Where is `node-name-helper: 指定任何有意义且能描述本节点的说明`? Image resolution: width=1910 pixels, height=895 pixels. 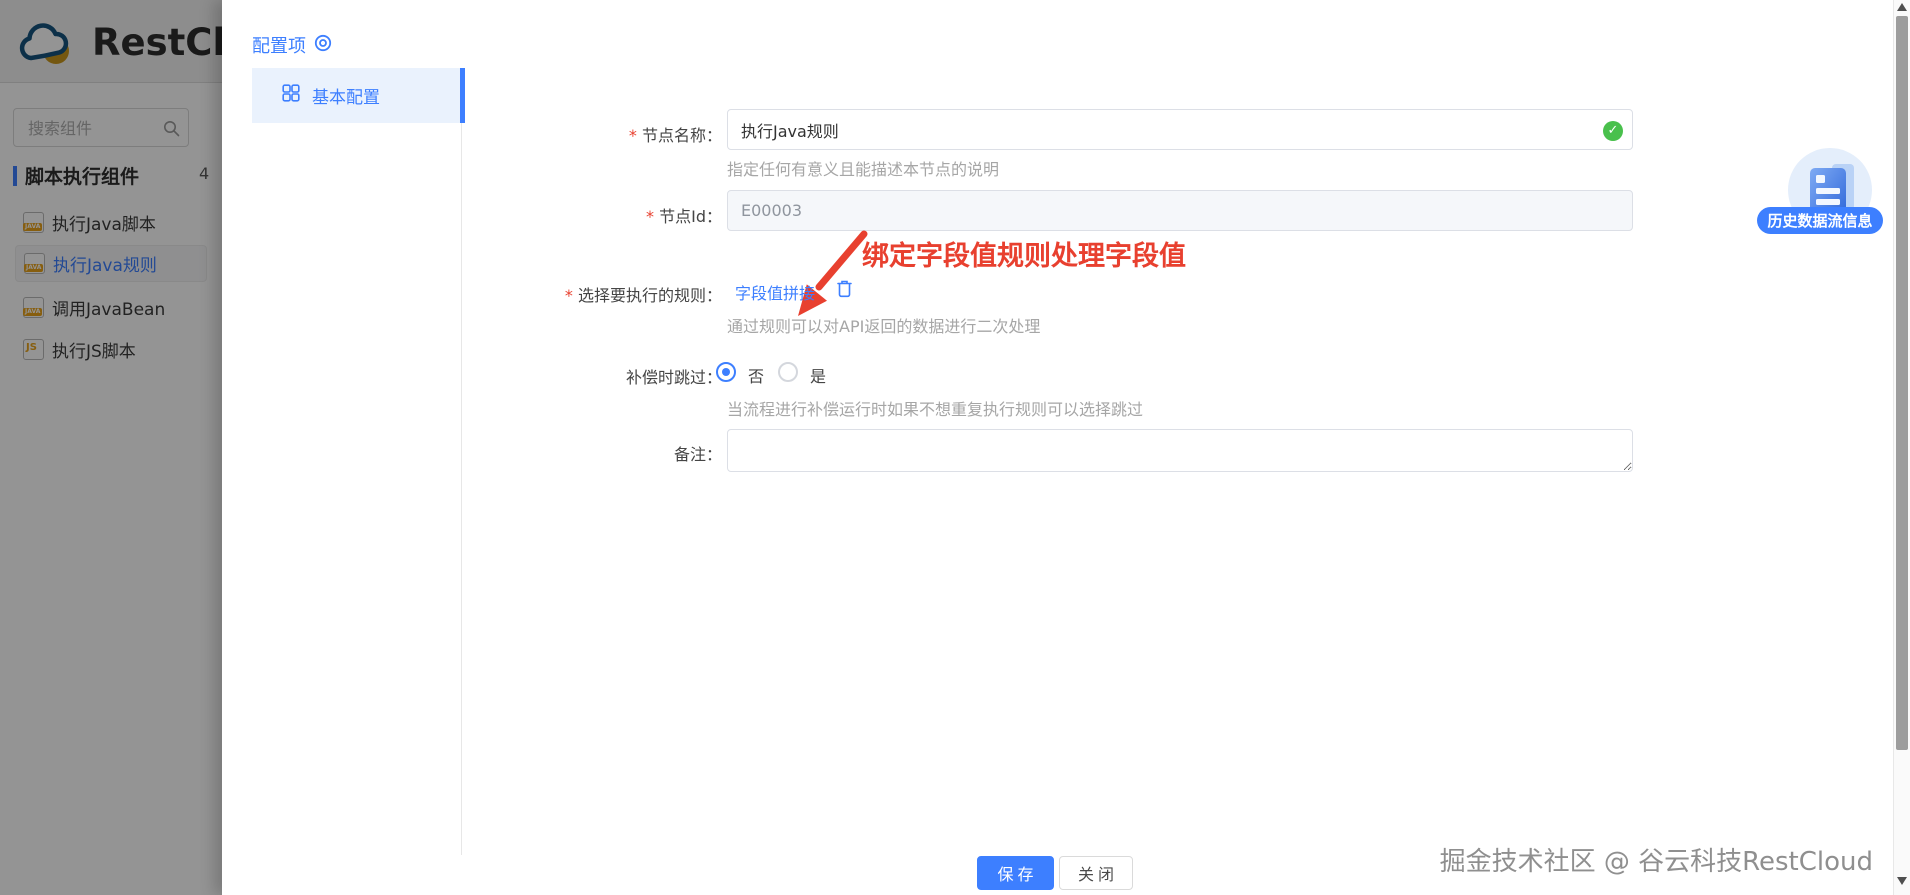
node-name-helper: 指定任何有意义且能描述本节点的说明 is located at coordinates (863, 169).